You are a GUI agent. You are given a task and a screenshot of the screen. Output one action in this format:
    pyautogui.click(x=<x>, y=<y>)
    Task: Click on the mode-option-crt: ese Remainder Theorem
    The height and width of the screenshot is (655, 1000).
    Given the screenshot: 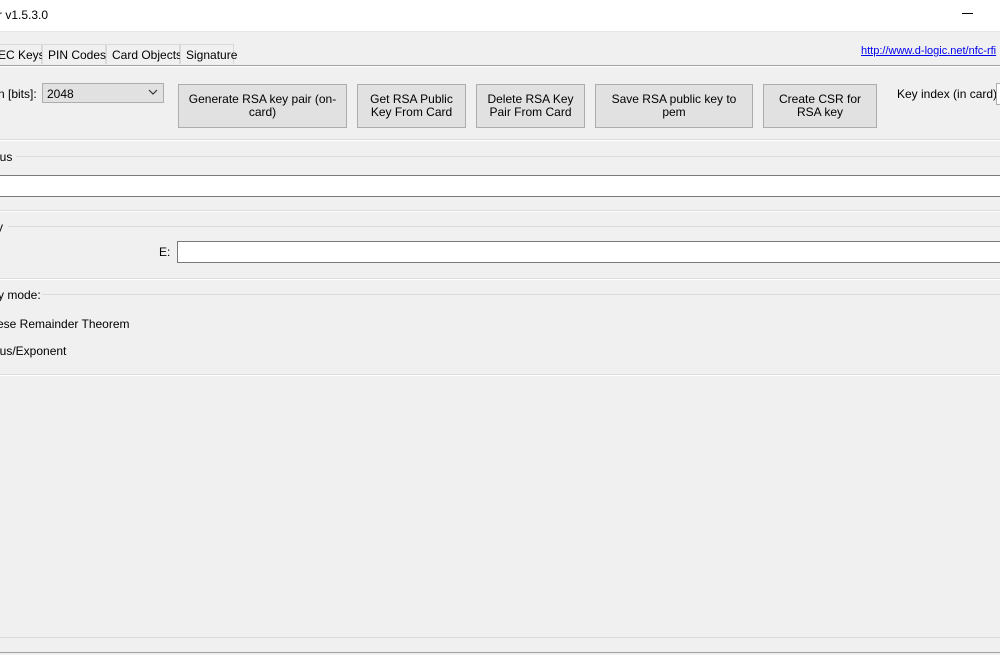 What is the action you would take?
    pyautogui.click(x=65, y=324)
    